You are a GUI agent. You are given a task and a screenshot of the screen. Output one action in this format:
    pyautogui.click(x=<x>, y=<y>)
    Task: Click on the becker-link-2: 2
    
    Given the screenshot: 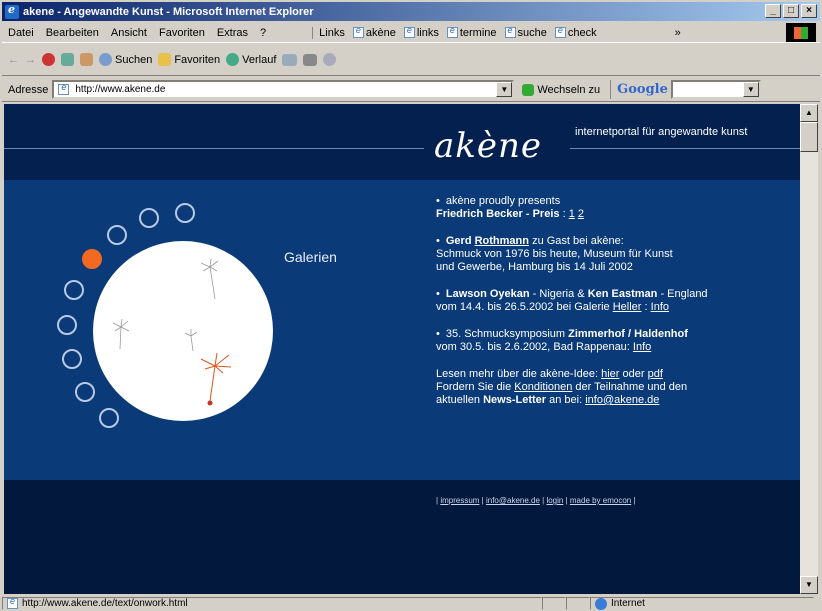 What is the action you would take?
    pyautogui.click(x=581, y=214)
    